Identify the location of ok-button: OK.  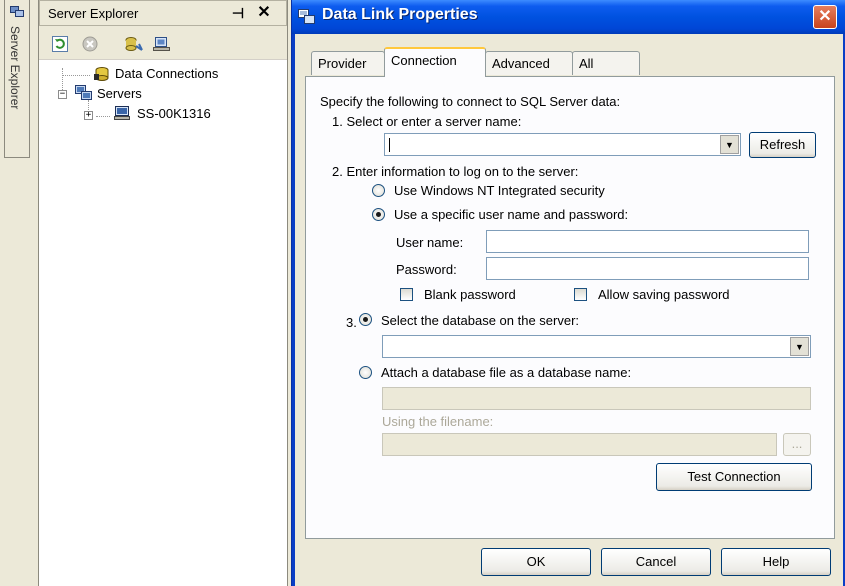
(536, 562).